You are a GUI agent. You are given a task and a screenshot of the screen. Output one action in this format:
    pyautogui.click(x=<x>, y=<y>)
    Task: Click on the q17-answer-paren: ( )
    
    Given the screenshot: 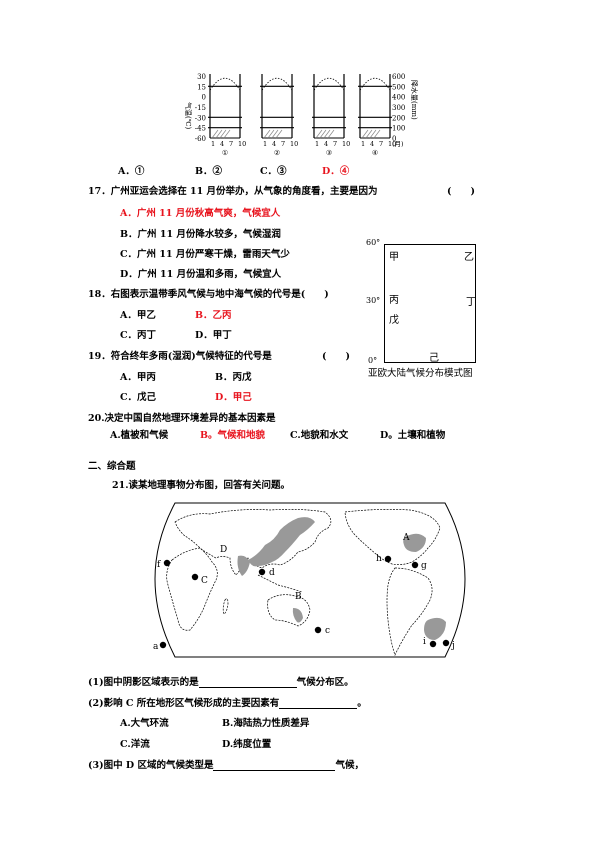 What is the action you would take?
    pyautogui.click(x=461, y=190)
    